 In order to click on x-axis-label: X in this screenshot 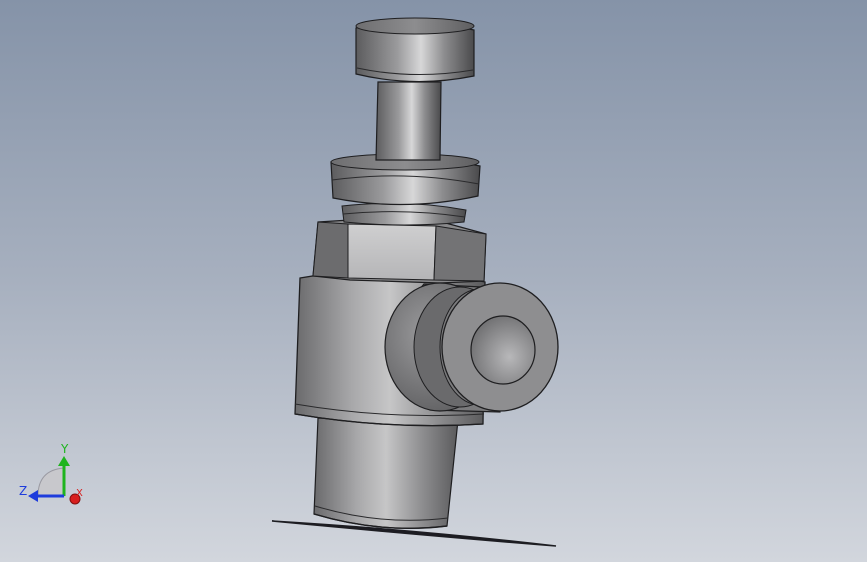, I will do `click(79, 493)`.